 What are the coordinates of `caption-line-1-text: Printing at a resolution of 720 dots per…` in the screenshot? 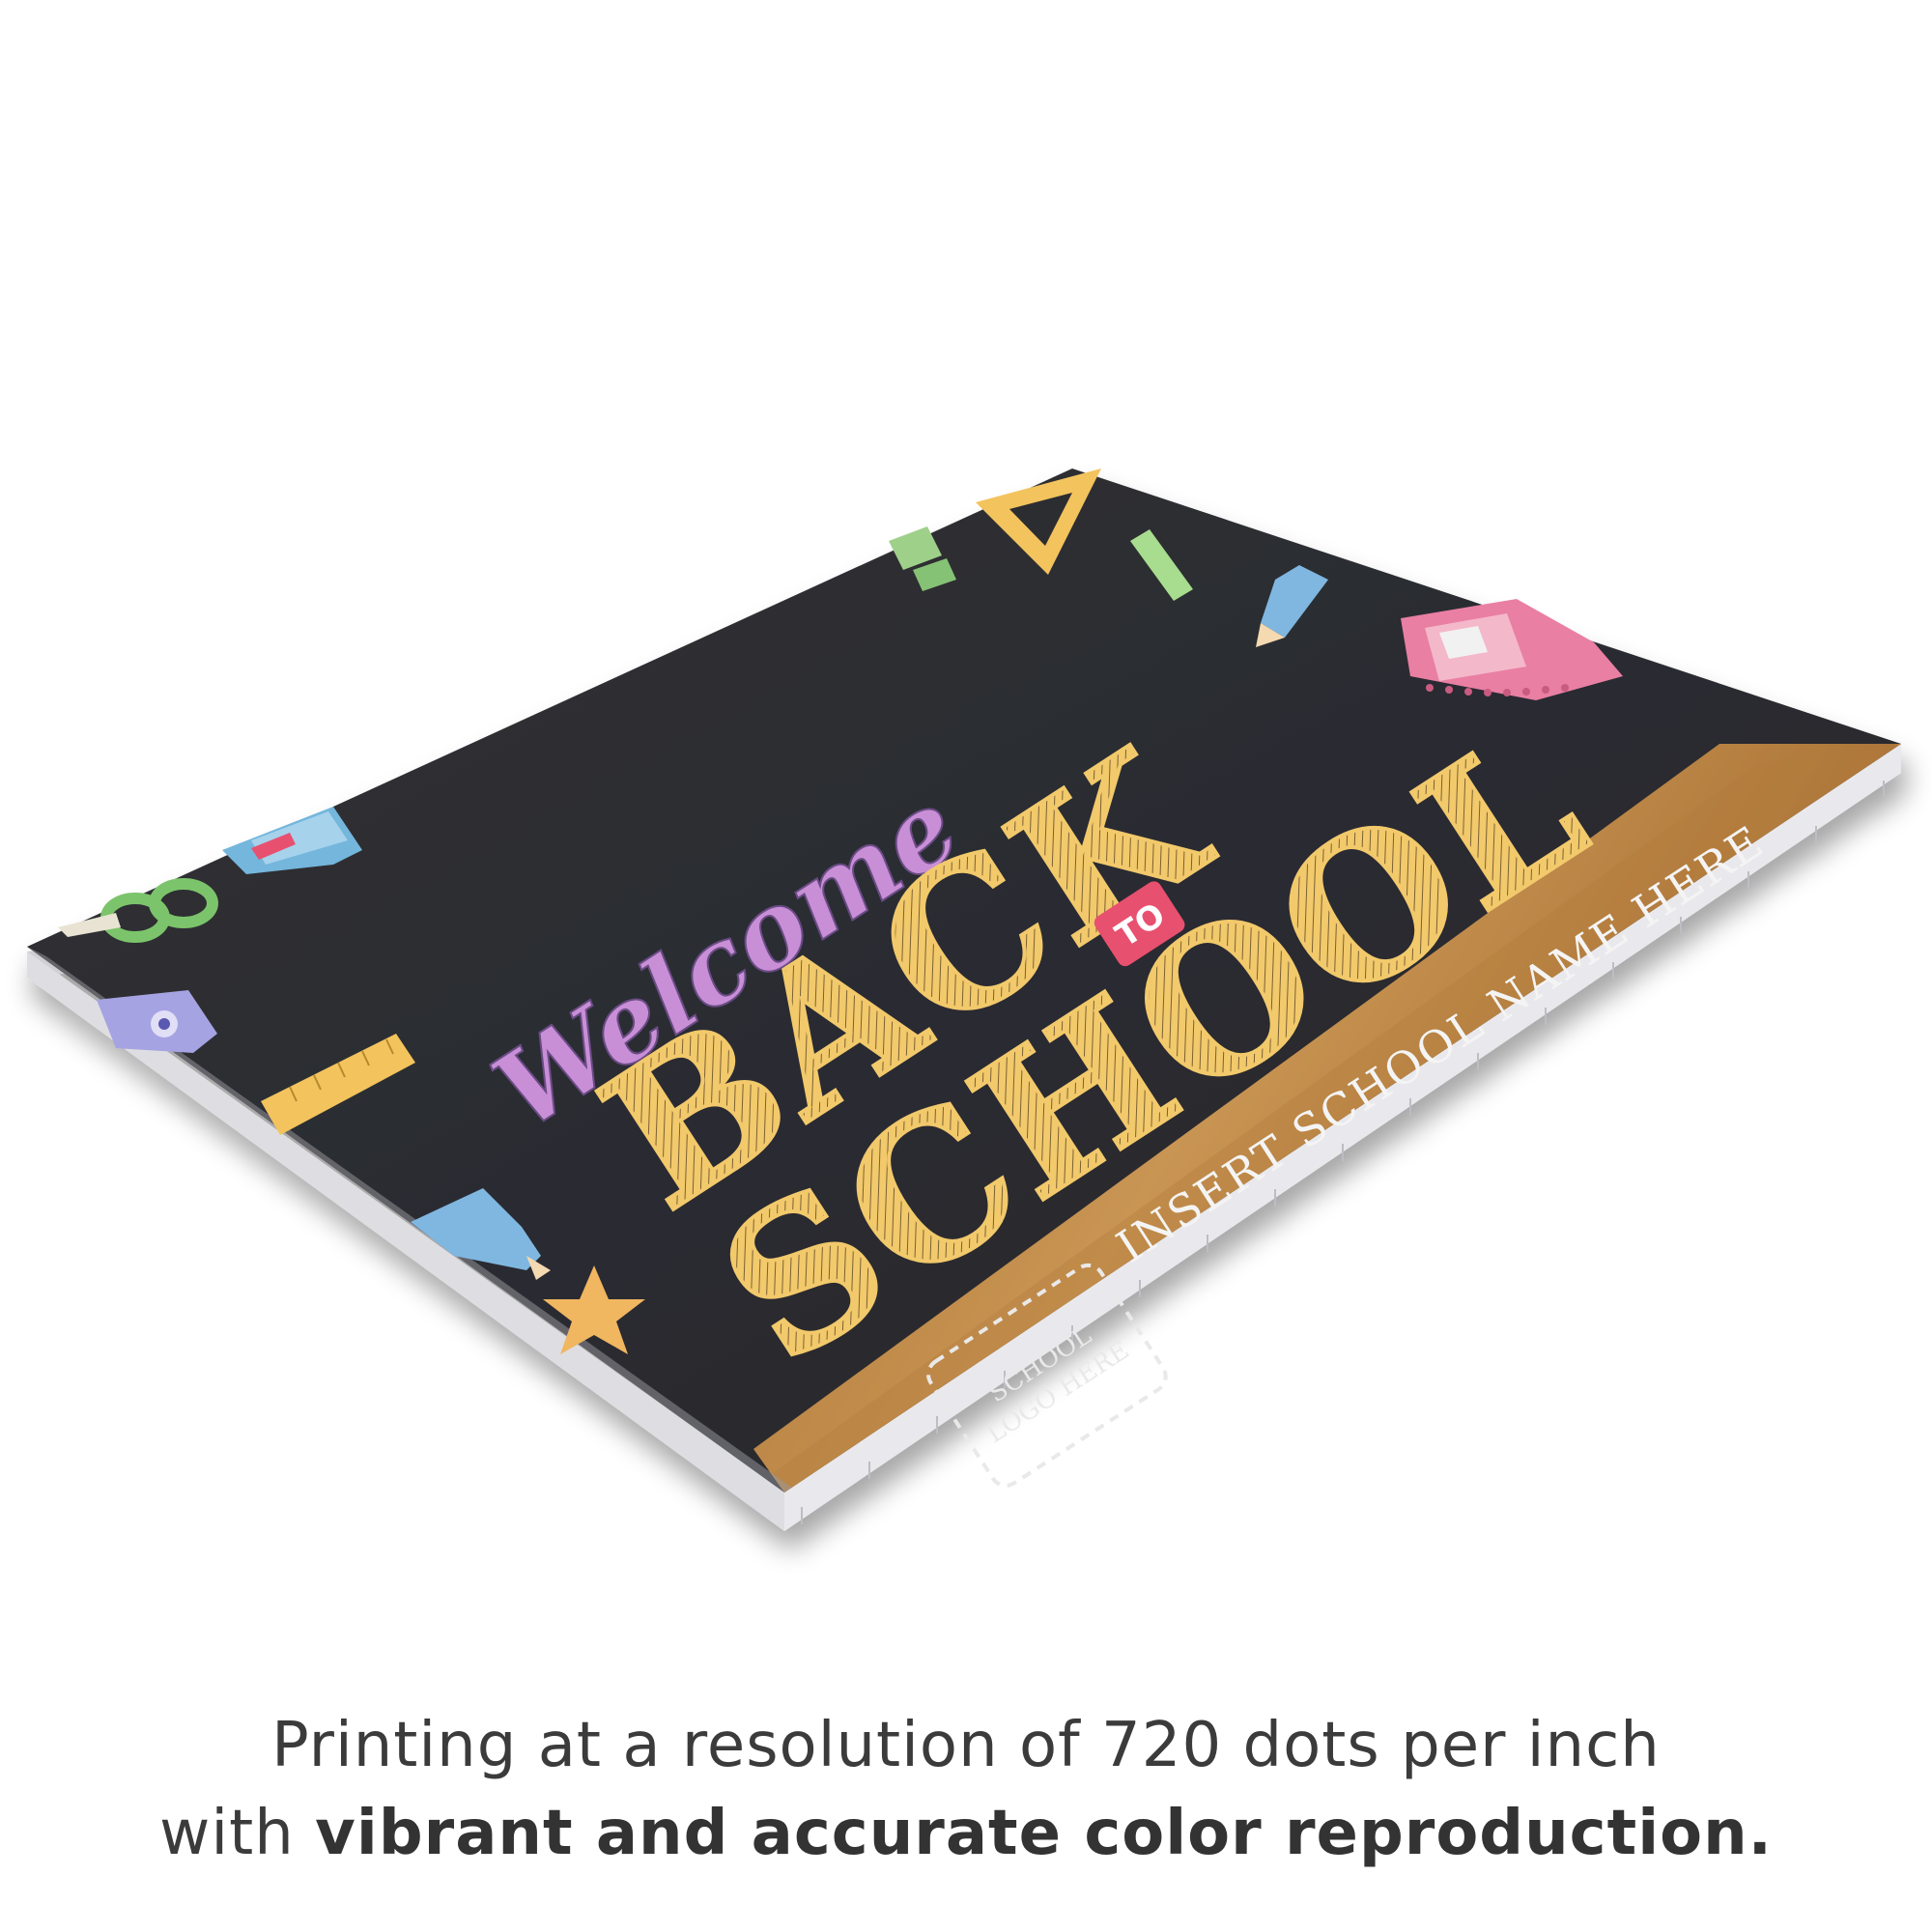 It's located at (966, 1745).